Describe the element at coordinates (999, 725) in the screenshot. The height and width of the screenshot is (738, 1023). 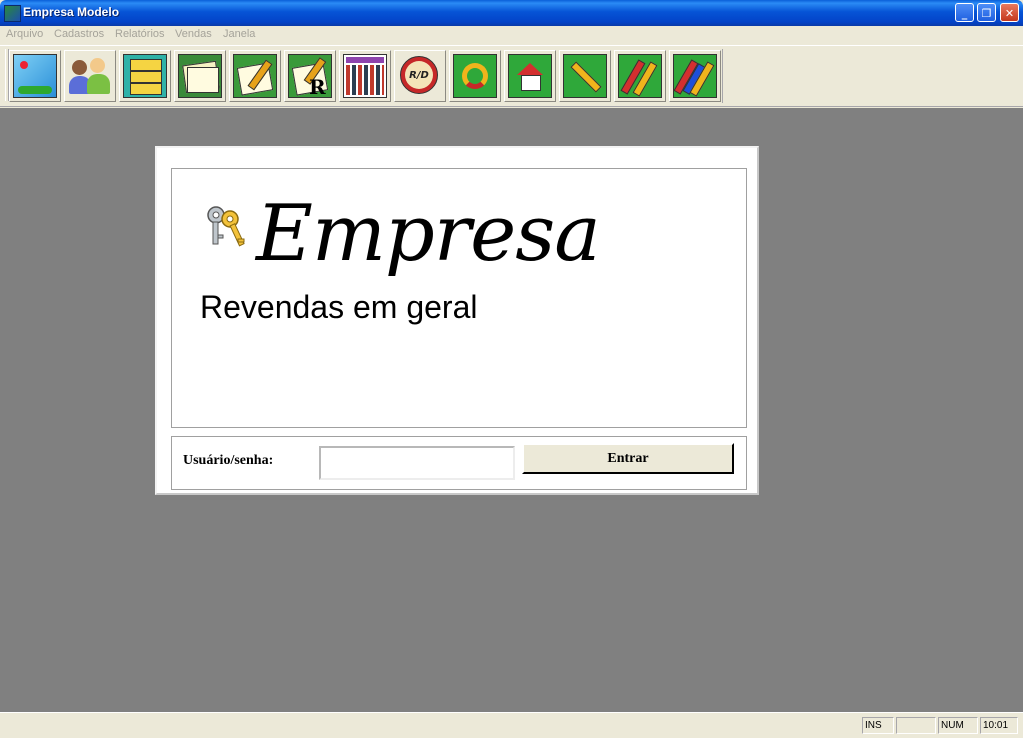
I see `status-time: 10:01` at that location.